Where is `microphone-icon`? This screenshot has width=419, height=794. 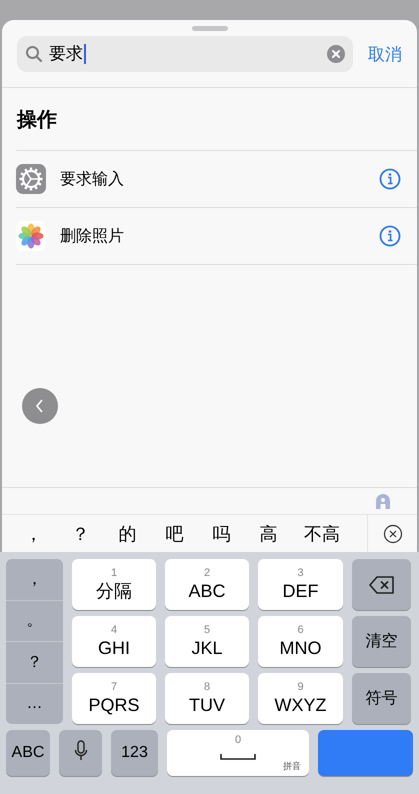
microphone-icon is located at coordinates (81, 751).